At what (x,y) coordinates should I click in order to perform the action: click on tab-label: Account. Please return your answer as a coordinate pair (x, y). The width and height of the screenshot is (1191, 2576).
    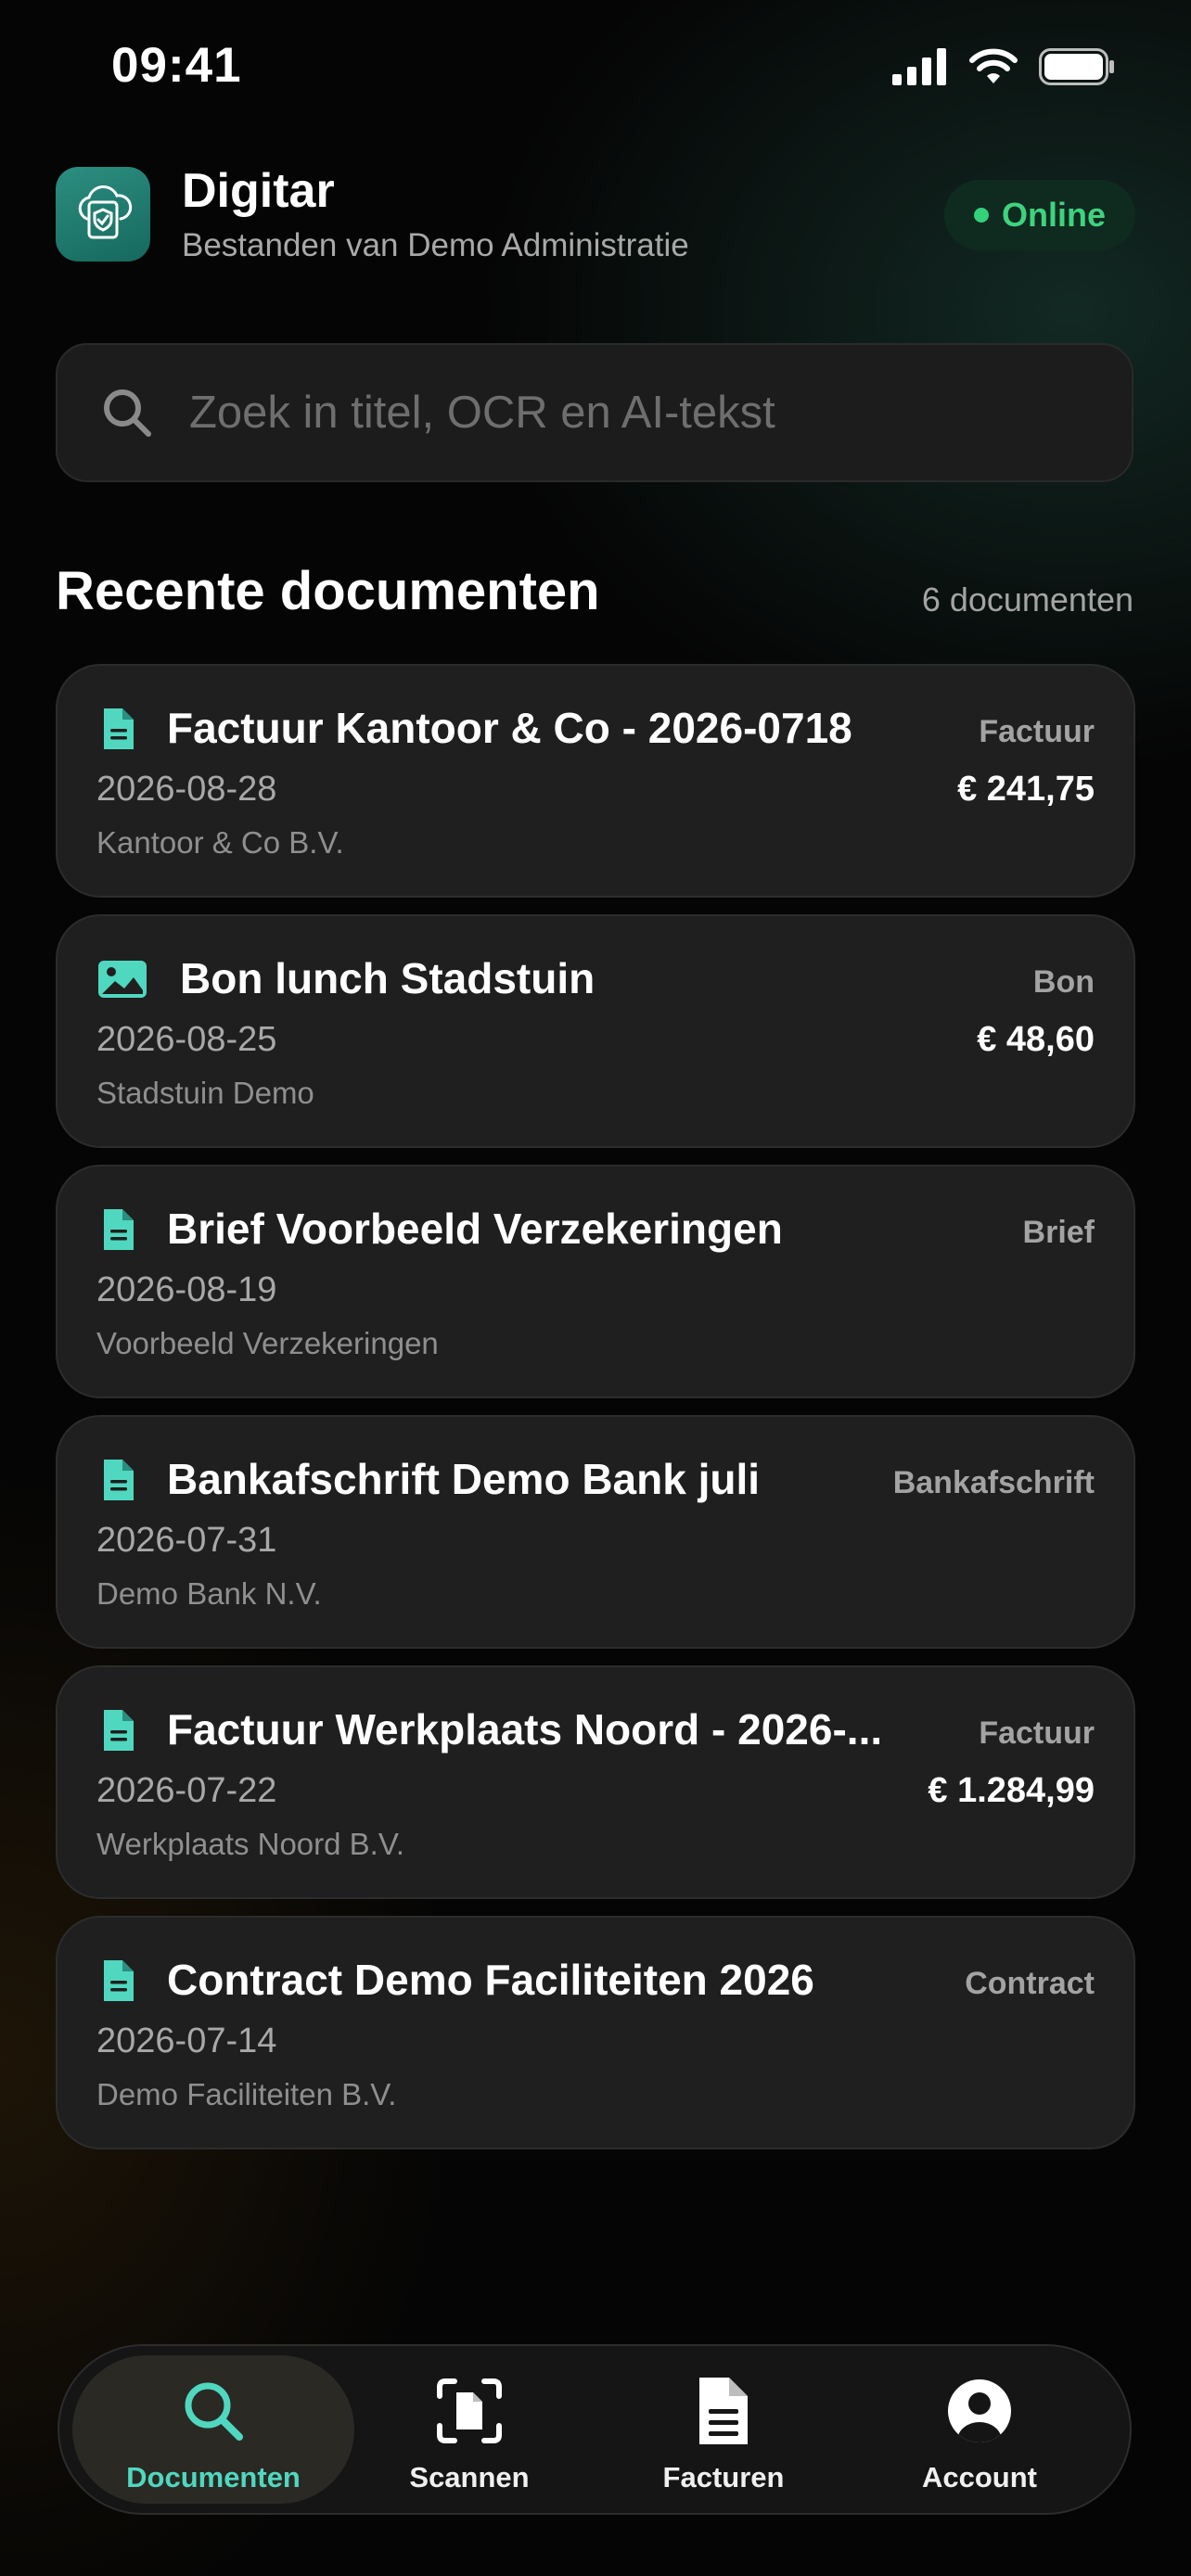
    Looking at the image, I should click on (980, 2477).